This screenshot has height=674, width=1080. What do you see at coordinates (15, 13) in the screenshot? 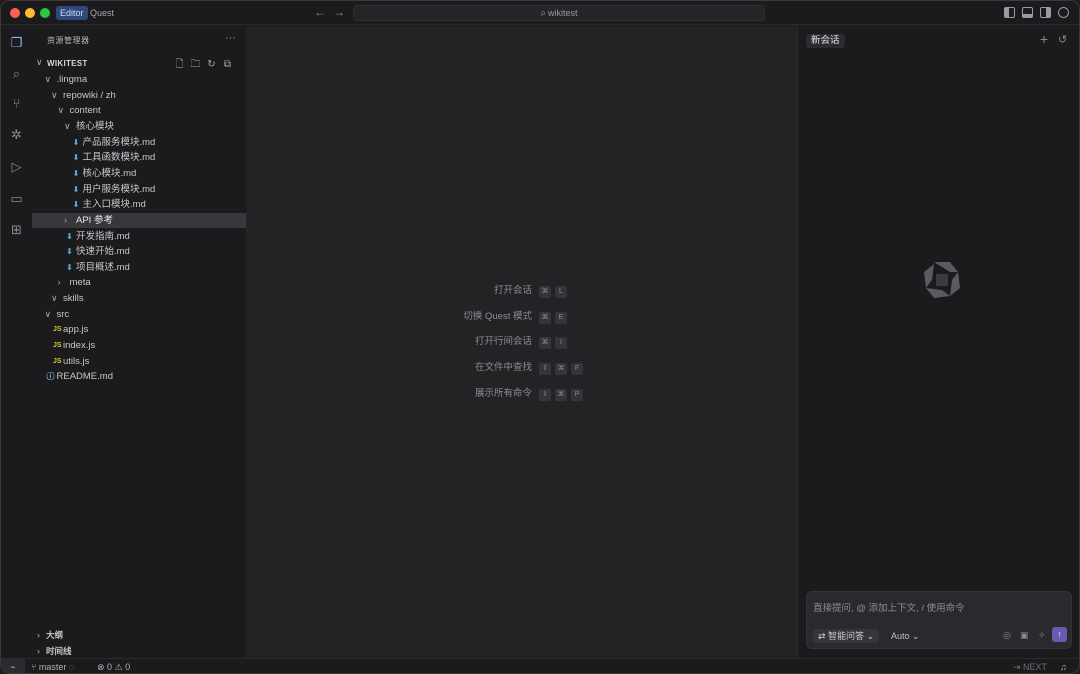
I see `close-window-button` at bounding box center [15, 13].